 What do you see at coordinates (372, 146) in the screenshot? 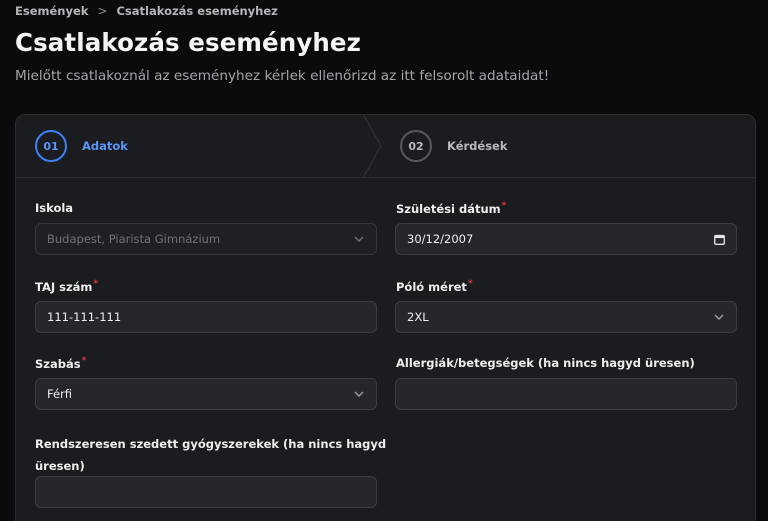
I see `step-divider-chevron` at bounding box center [372, 146].